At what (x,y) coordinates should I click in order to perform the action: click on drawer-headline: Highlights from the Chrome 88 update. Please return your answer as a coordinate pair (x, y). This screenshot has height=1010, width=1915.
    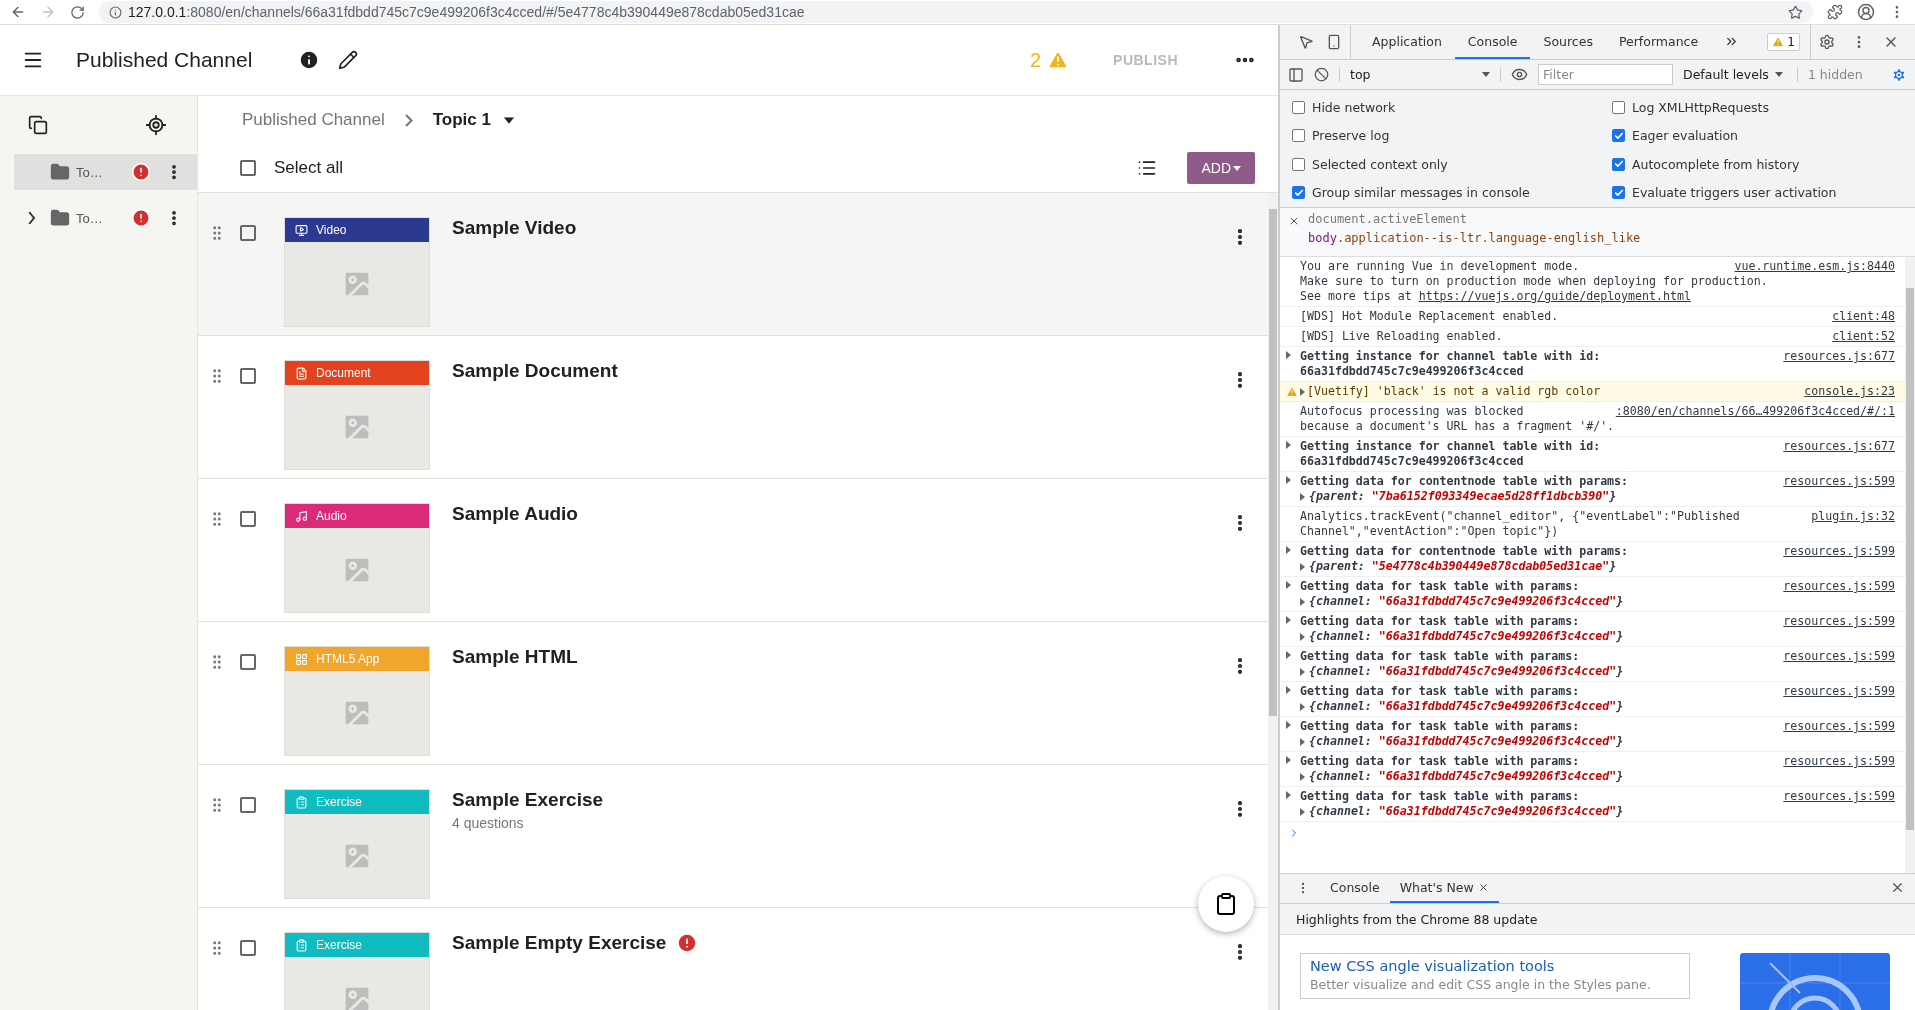
    Looking at the image, I should click on (1597, 919).